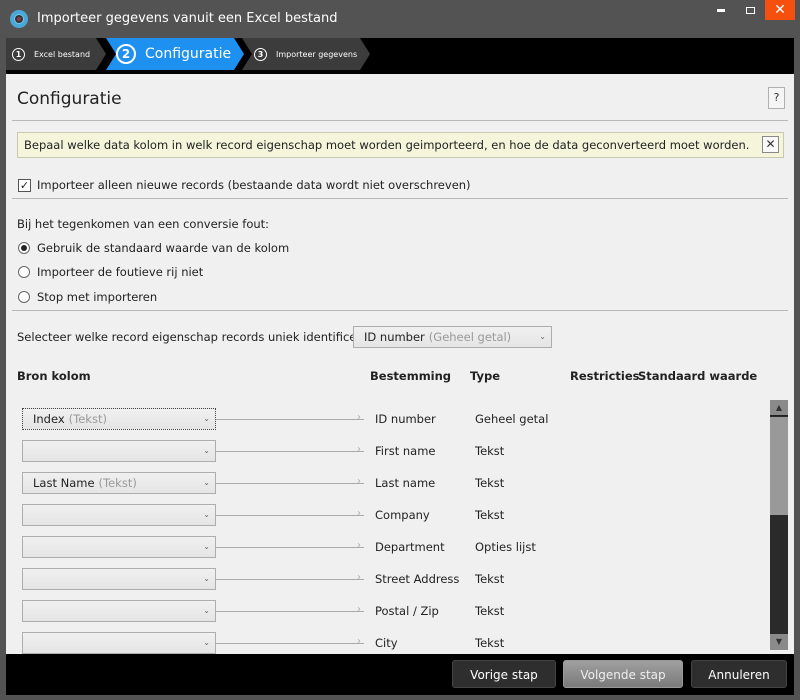  I want to click on destination-property: Last name, so click(405, 483).